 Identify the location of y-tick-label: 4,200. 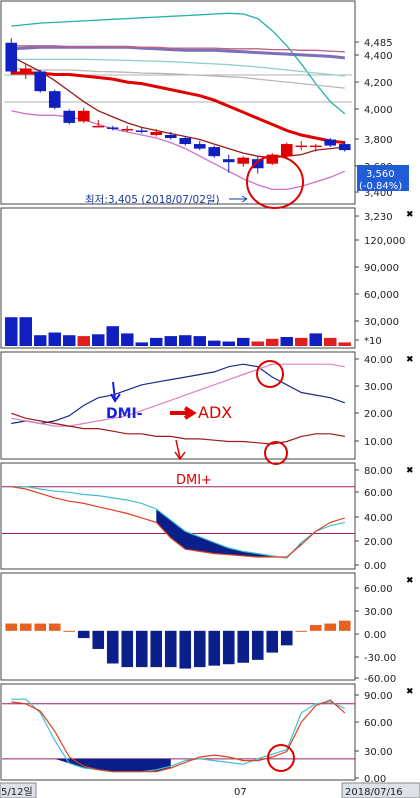
(378, 83).